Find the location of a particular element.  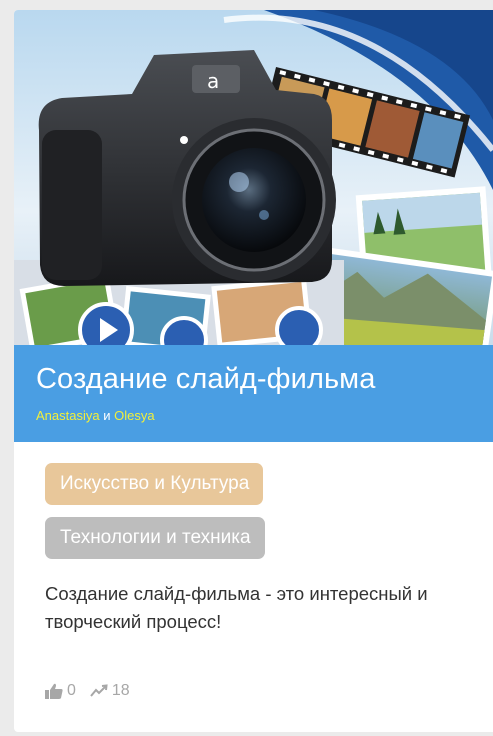

card-stats: 0 18 is located at coordinates (94, 691).